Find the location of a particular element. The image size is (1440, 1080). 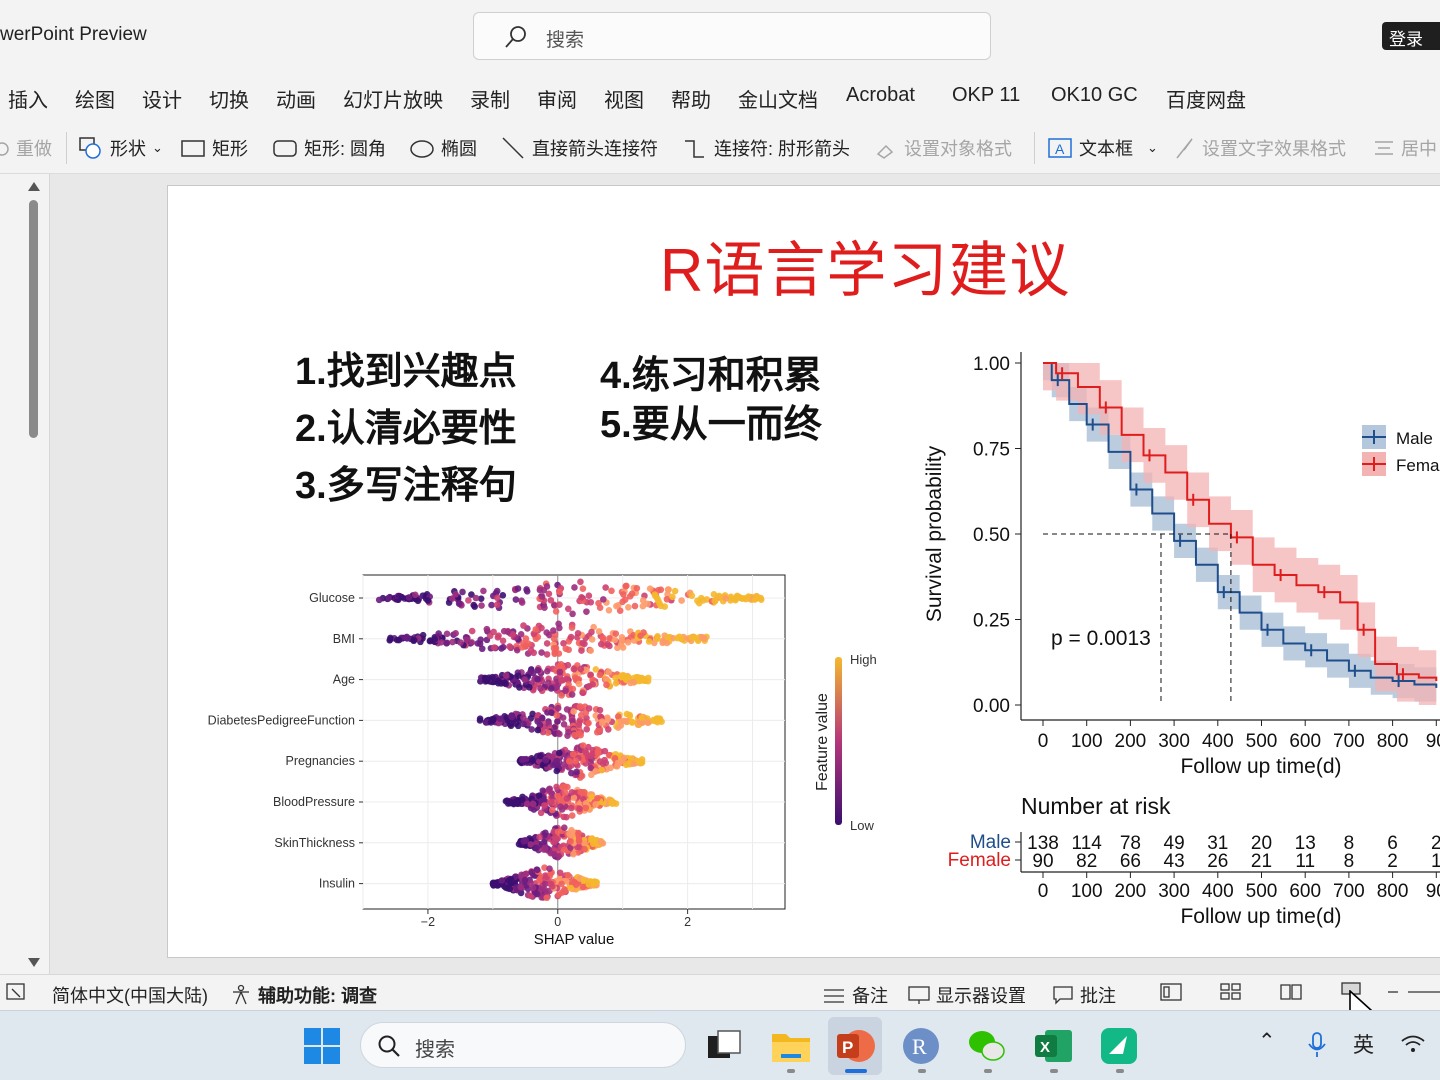

rect-button: 矩形 is located at coordinates (214, 148).